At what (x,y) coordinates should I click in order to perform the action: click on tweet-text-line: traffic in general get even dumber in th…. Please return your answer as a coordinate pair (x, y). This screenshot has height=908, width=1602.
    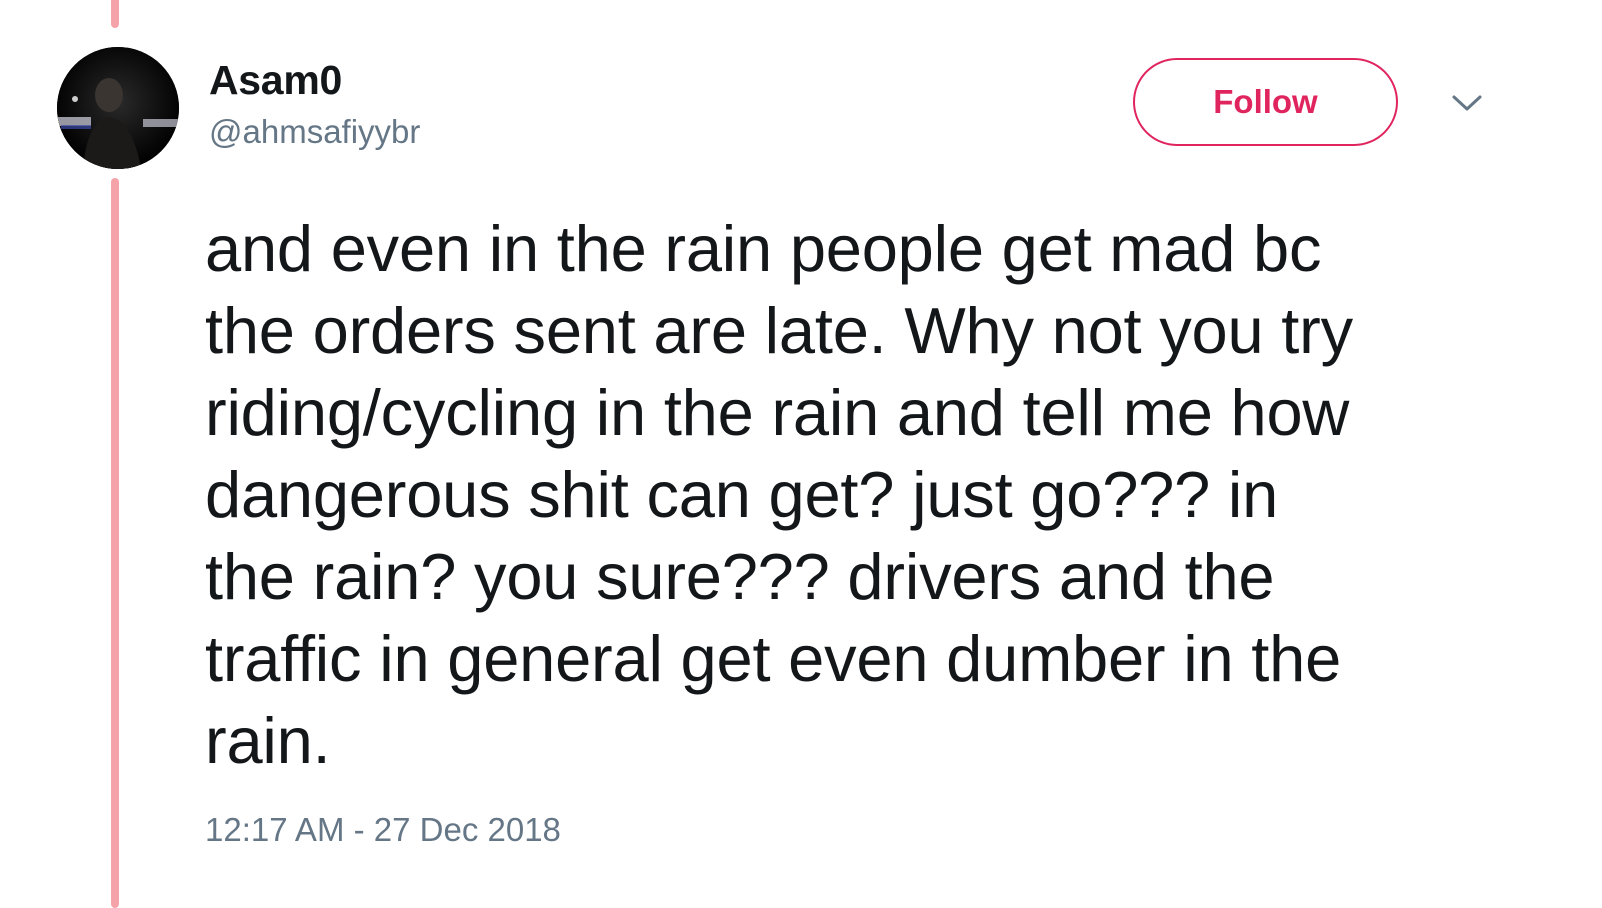
    Looking at the image, I should click on (773, 658).